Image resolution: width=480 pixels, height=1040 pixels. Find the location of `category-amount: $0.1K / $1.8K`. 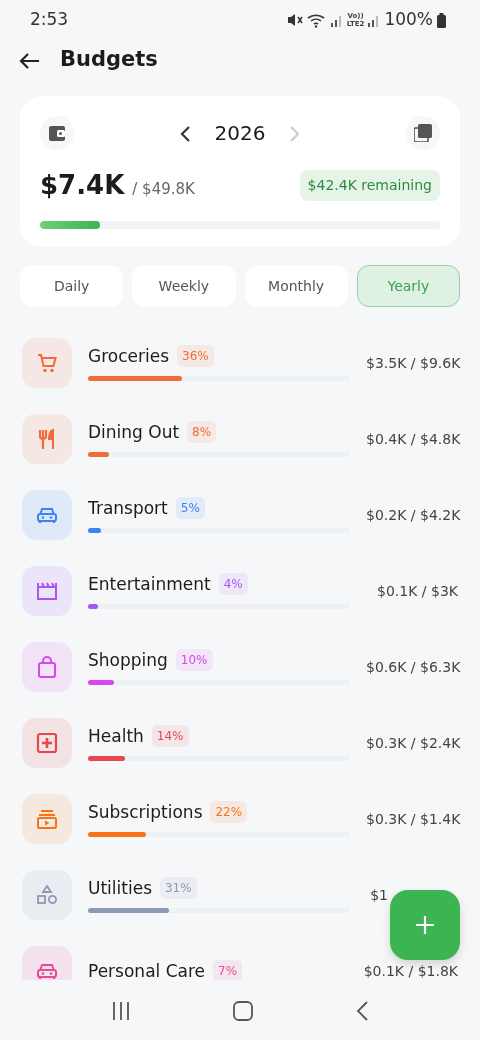

category-amount: $0.1K / $1.8K is located at coordinates (410, 970).